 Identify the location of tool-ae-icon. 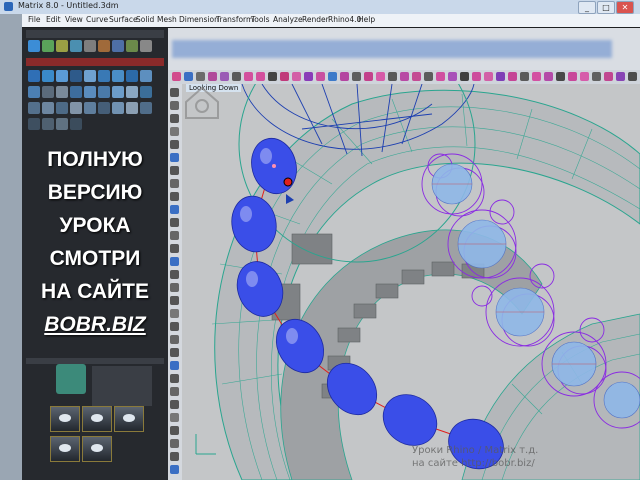
(76, 124).